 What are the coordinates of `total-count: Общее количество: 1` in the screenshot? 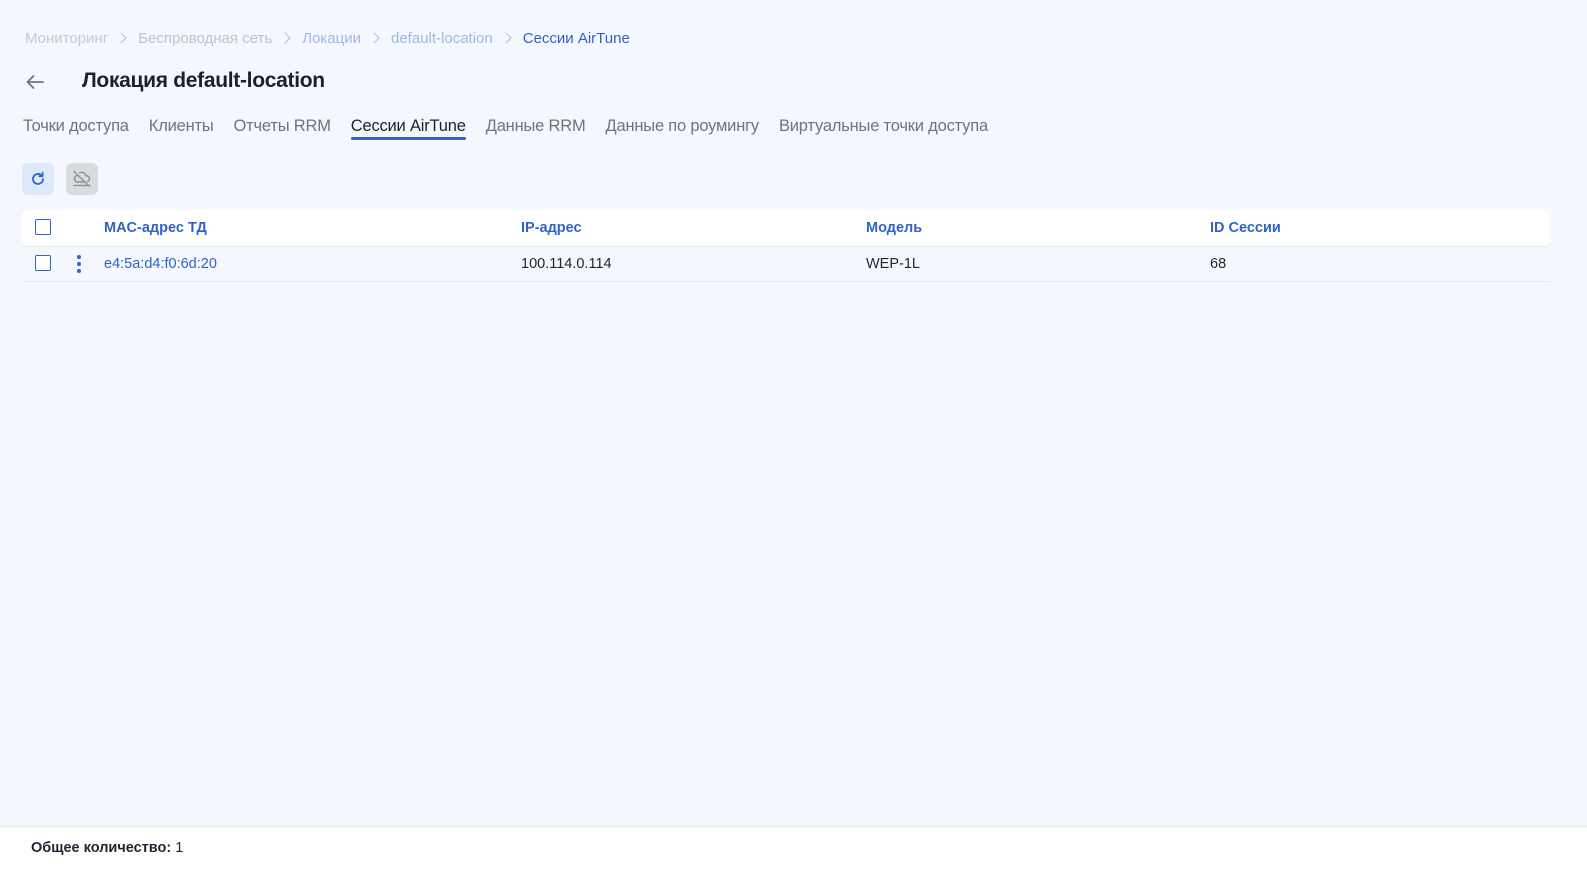 It's located at (107, 848).